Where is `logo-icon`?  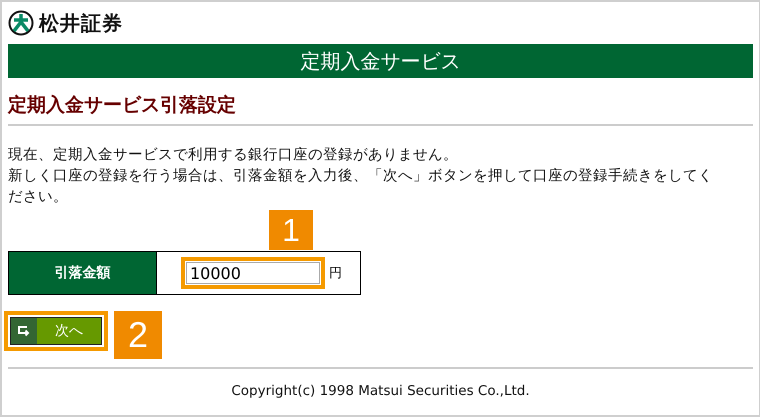
logo-icon is located at coordinates (21, 23).